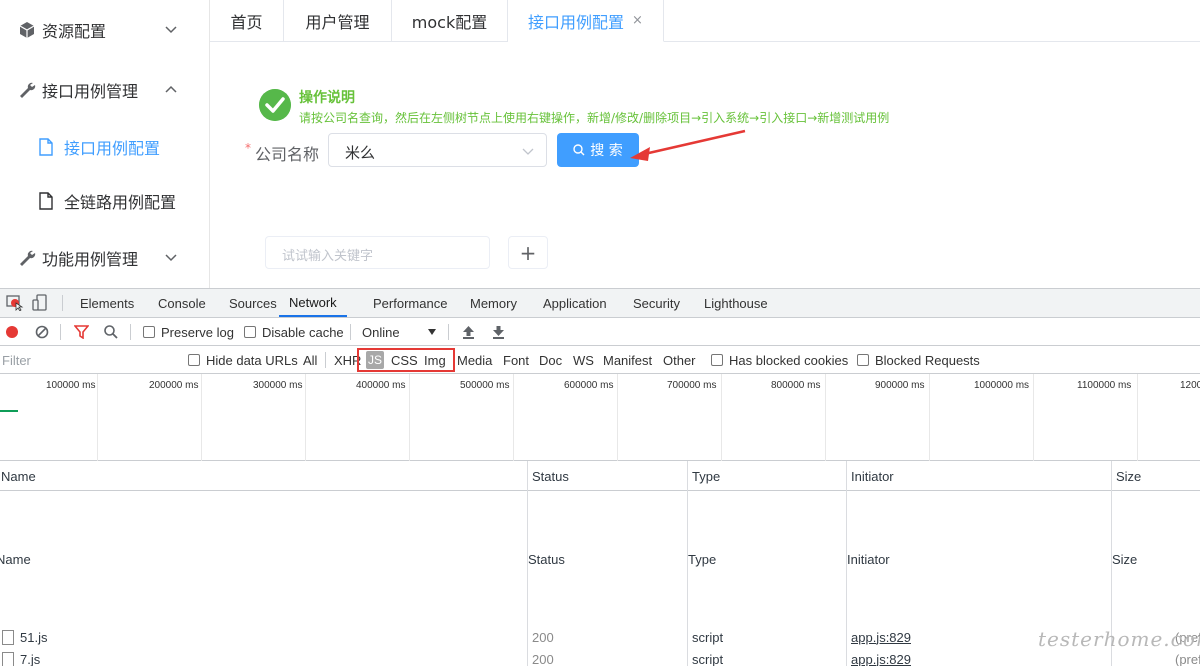 This screenshot has height=666, width=1200. I want to click on devtools-tab-memory: Memory, so click(493, 303).